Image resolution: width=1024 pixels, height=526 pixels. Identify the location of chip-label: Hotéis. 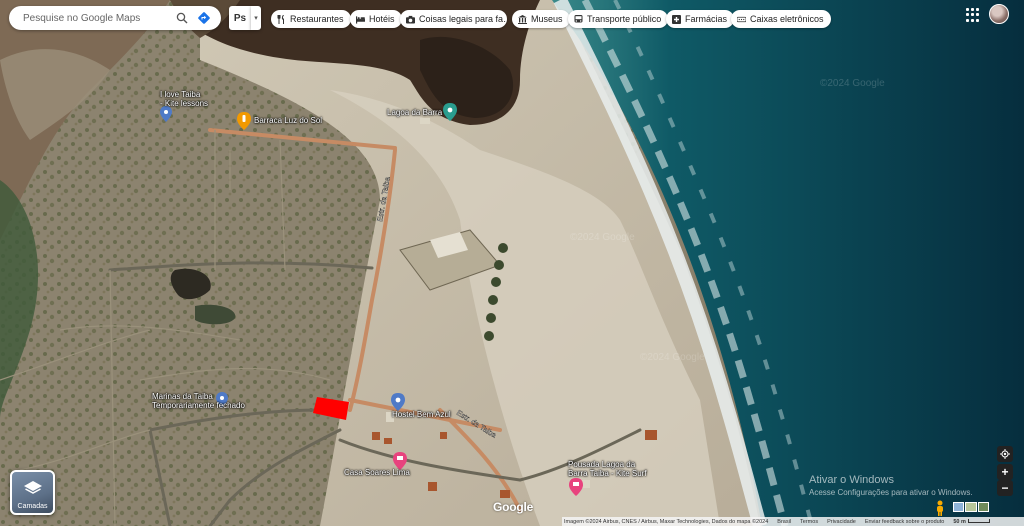
(382, 19).